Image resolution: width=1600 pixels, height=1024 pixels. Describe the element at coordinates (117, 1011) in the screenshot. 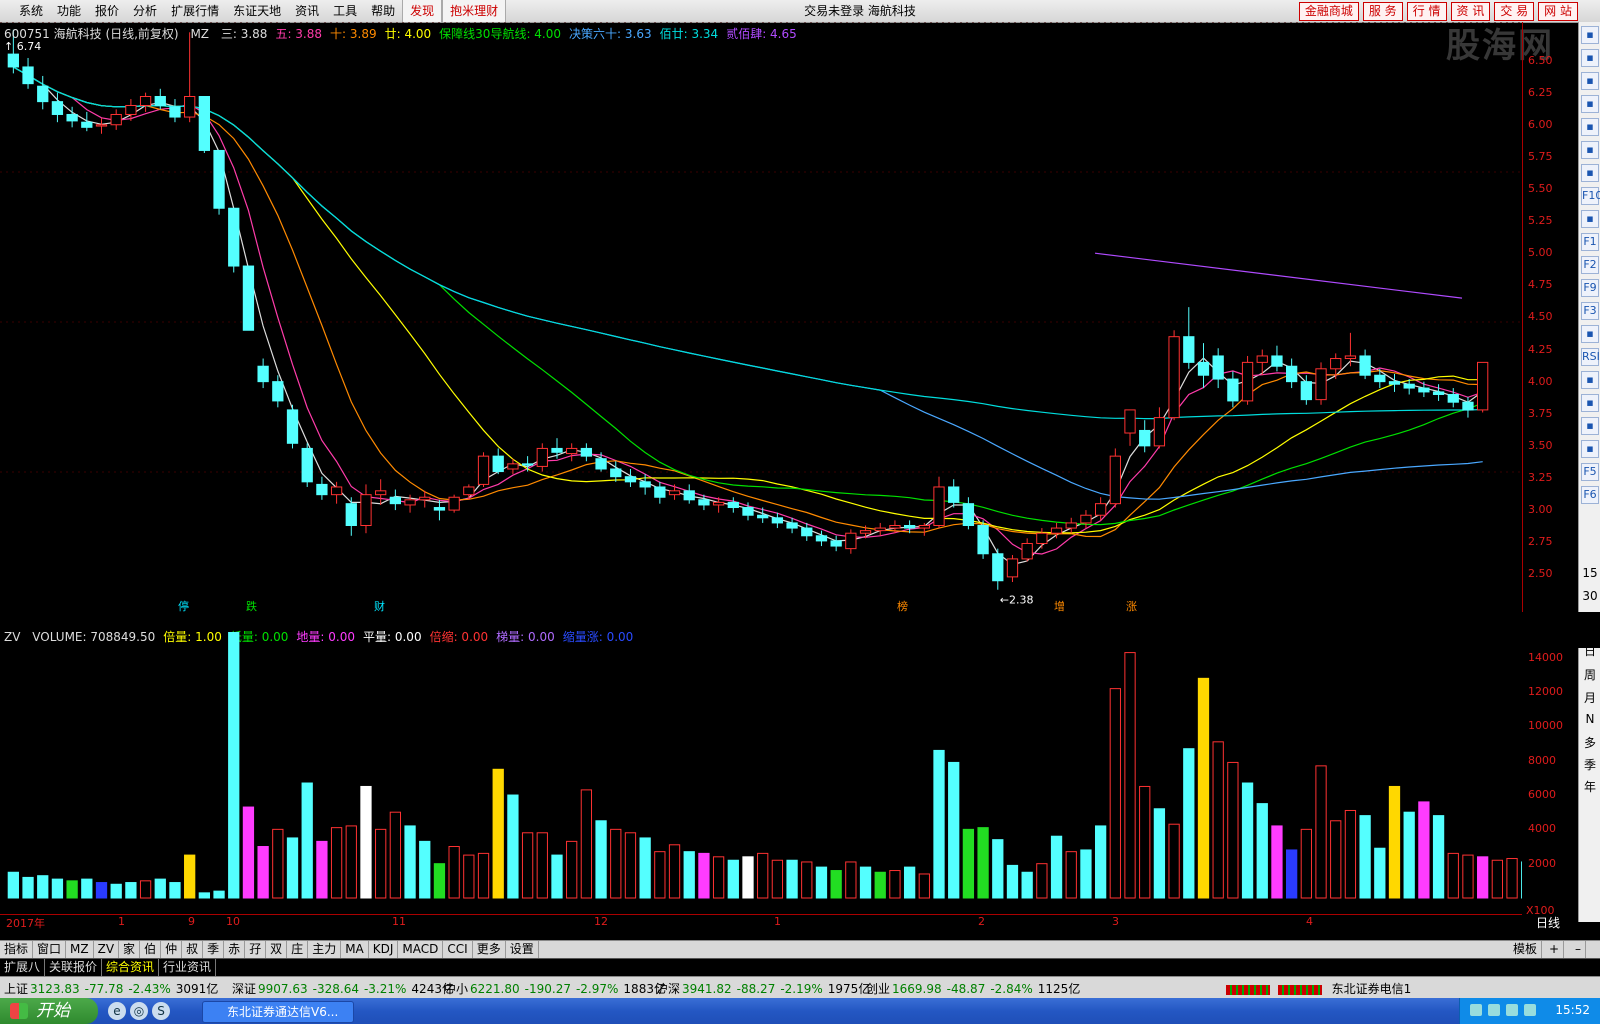

I see `ie-icon: e` at that location.